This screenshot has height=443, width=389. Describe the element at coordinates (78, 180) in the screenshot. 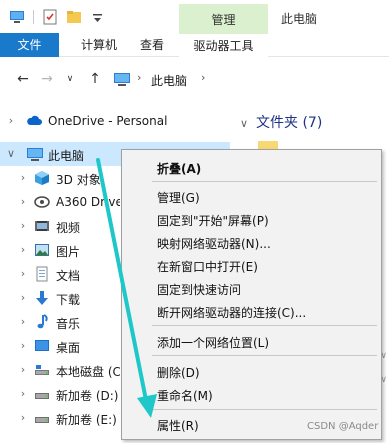

I see `nav-item-label: 3D 对象` at that location.